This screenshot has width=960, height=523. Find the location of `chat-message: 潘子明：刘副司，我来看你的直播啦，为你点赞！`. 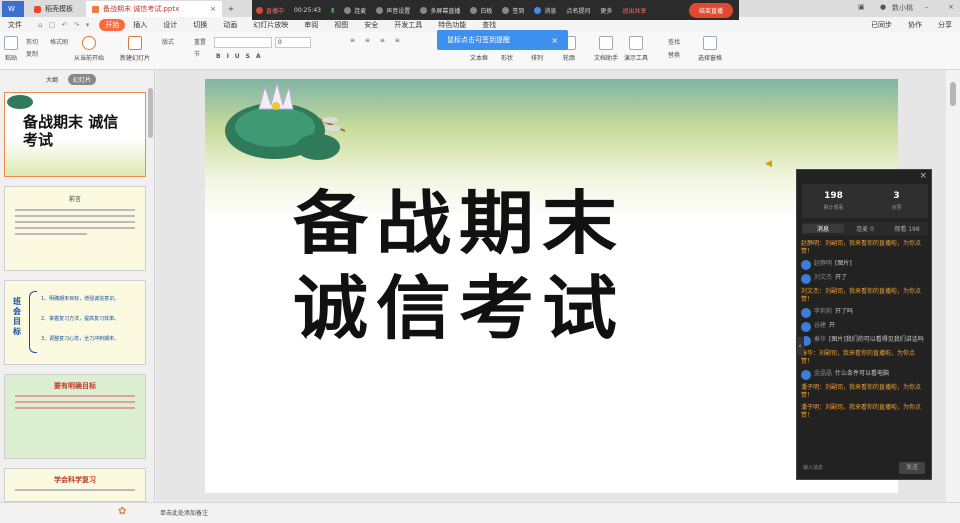

chat-message: 潘子明：刘副司，我来看你的直播啦，为你点赞！ is located at coordinates (863, 392).